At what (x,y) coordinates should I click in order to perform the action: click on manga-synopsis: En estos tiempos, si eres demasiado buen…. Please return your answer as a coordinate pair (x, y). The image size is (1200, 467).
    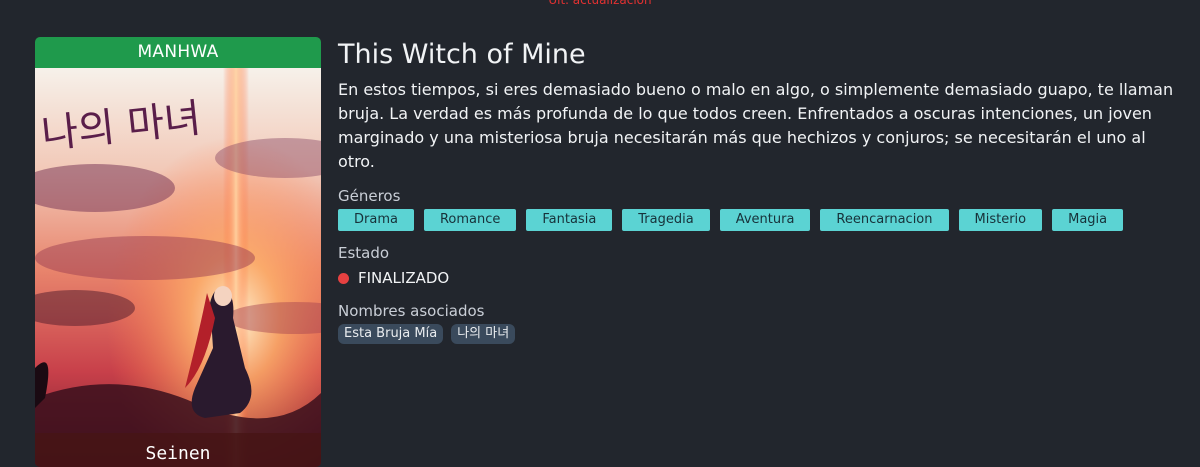
    Looking at the image, I should click on (756, 125).